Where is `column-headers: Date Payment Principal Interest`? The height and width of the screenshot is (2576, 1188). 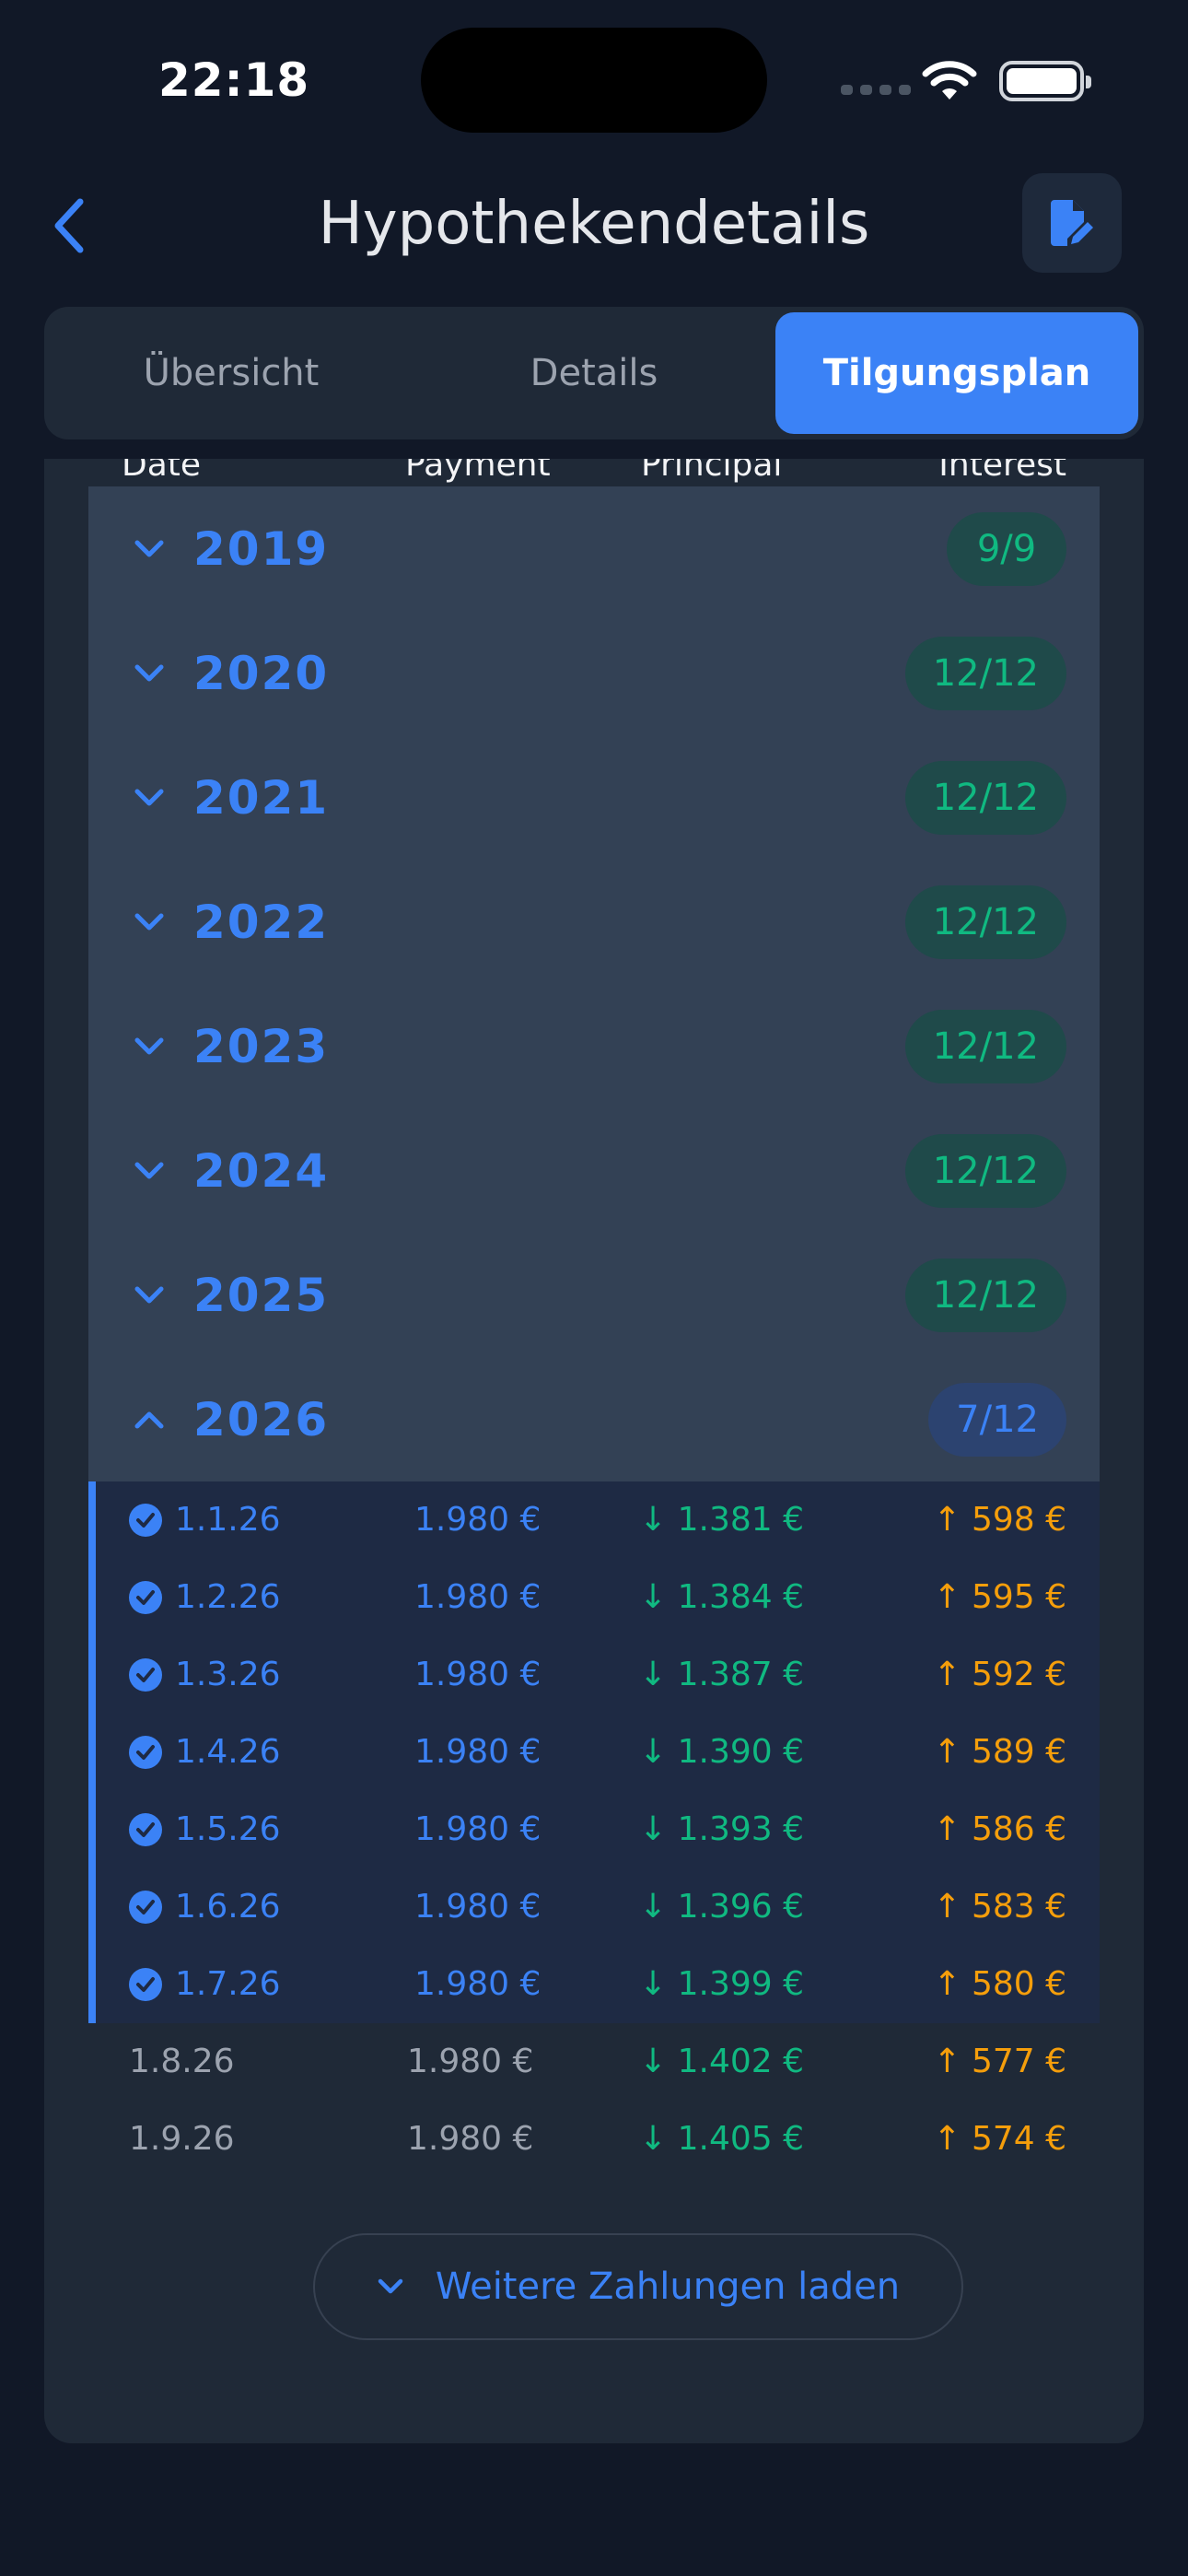
column-headers: Date Payment Principal Interest is located at coordinates (594, 473).